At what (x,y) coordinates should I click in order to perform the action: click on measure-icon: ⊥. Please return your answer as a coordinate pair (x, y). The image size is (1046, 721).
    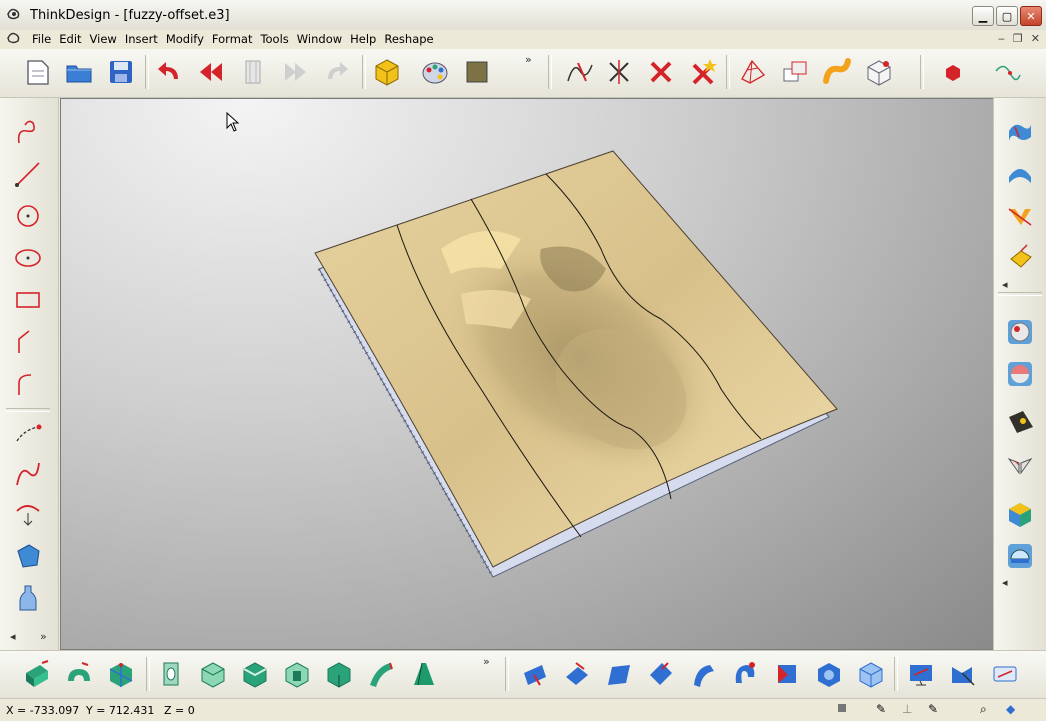
    Looking at the image, I should click on (907, 709).